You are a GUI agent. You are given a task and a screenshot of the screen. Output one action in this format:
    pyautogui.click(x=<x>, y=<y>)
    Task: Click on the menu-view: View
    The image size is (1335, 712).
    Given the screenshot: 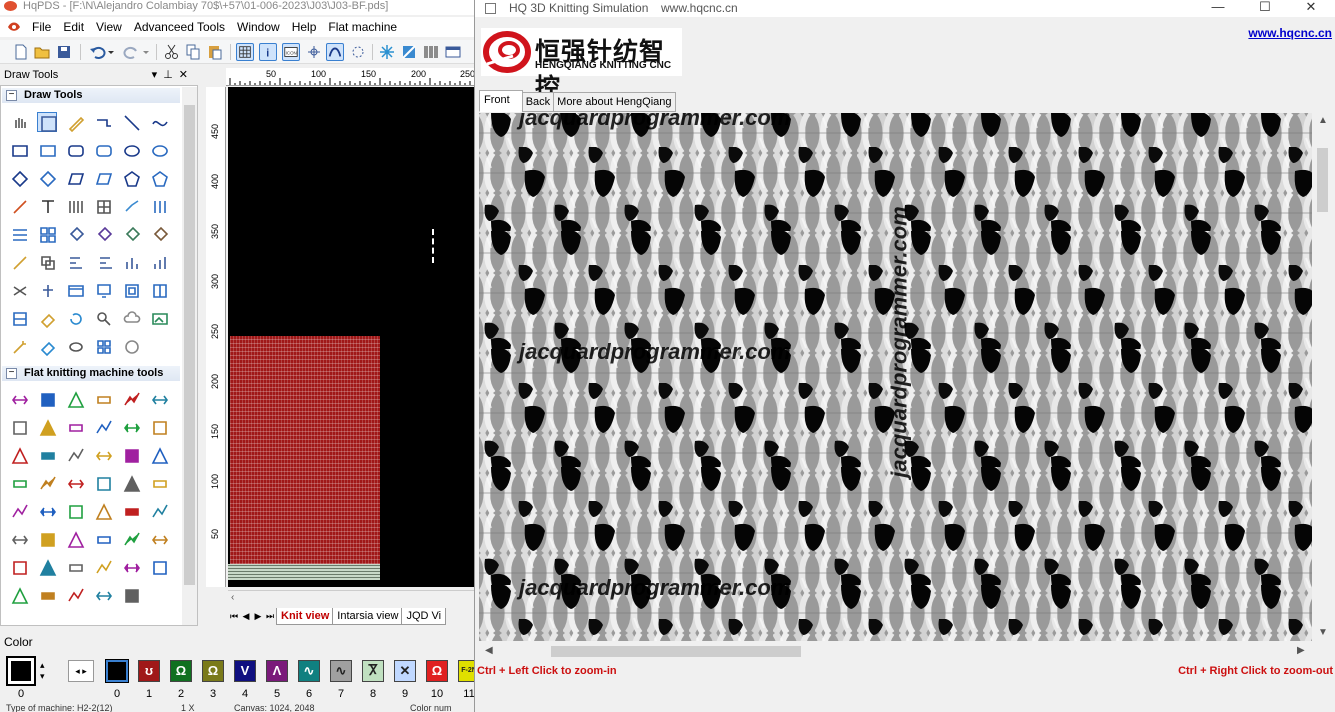 What is the action you would take?
    pyautogui.click(x=109, y=27)
    